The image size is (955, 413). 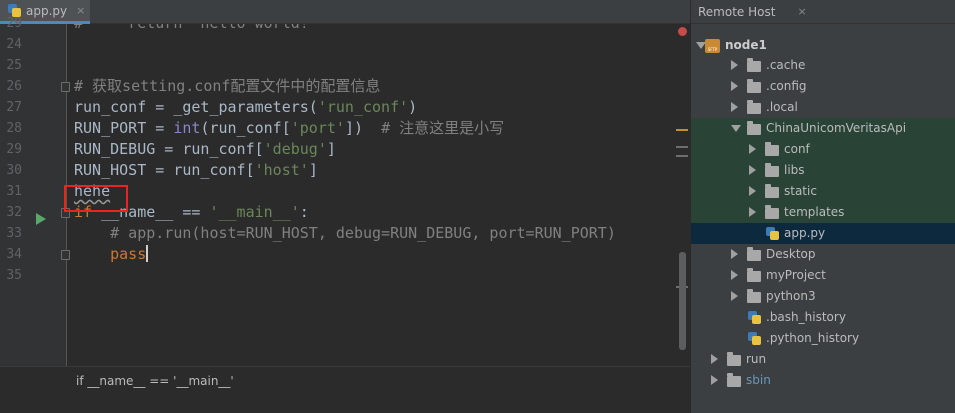 What do you see at coordinates (14, 23) in the screenshot?
I see `line-number: 29` at bounding box center [14, 23].